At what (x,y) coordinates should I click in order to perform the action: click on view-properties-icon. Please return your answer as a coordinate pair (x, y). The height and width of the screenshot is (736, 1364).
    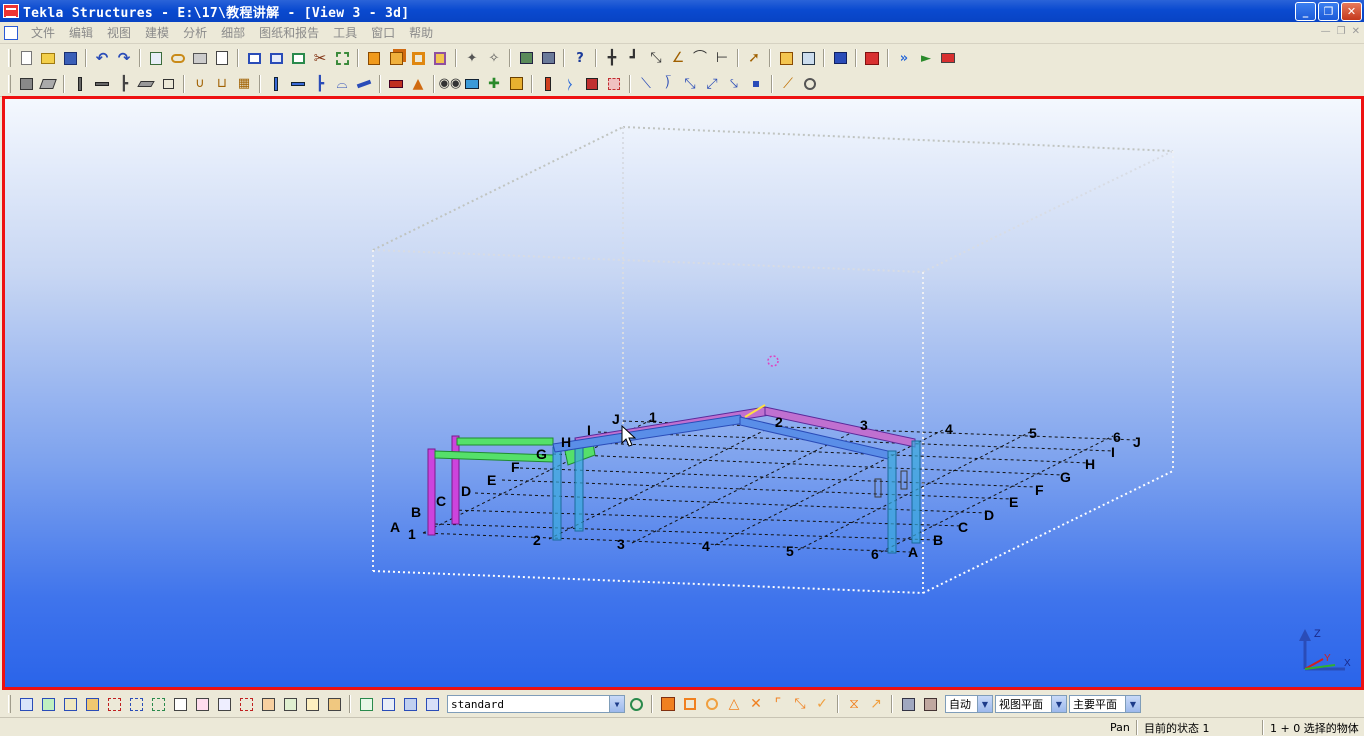
    Looking at the image, I should click on (298, 58).